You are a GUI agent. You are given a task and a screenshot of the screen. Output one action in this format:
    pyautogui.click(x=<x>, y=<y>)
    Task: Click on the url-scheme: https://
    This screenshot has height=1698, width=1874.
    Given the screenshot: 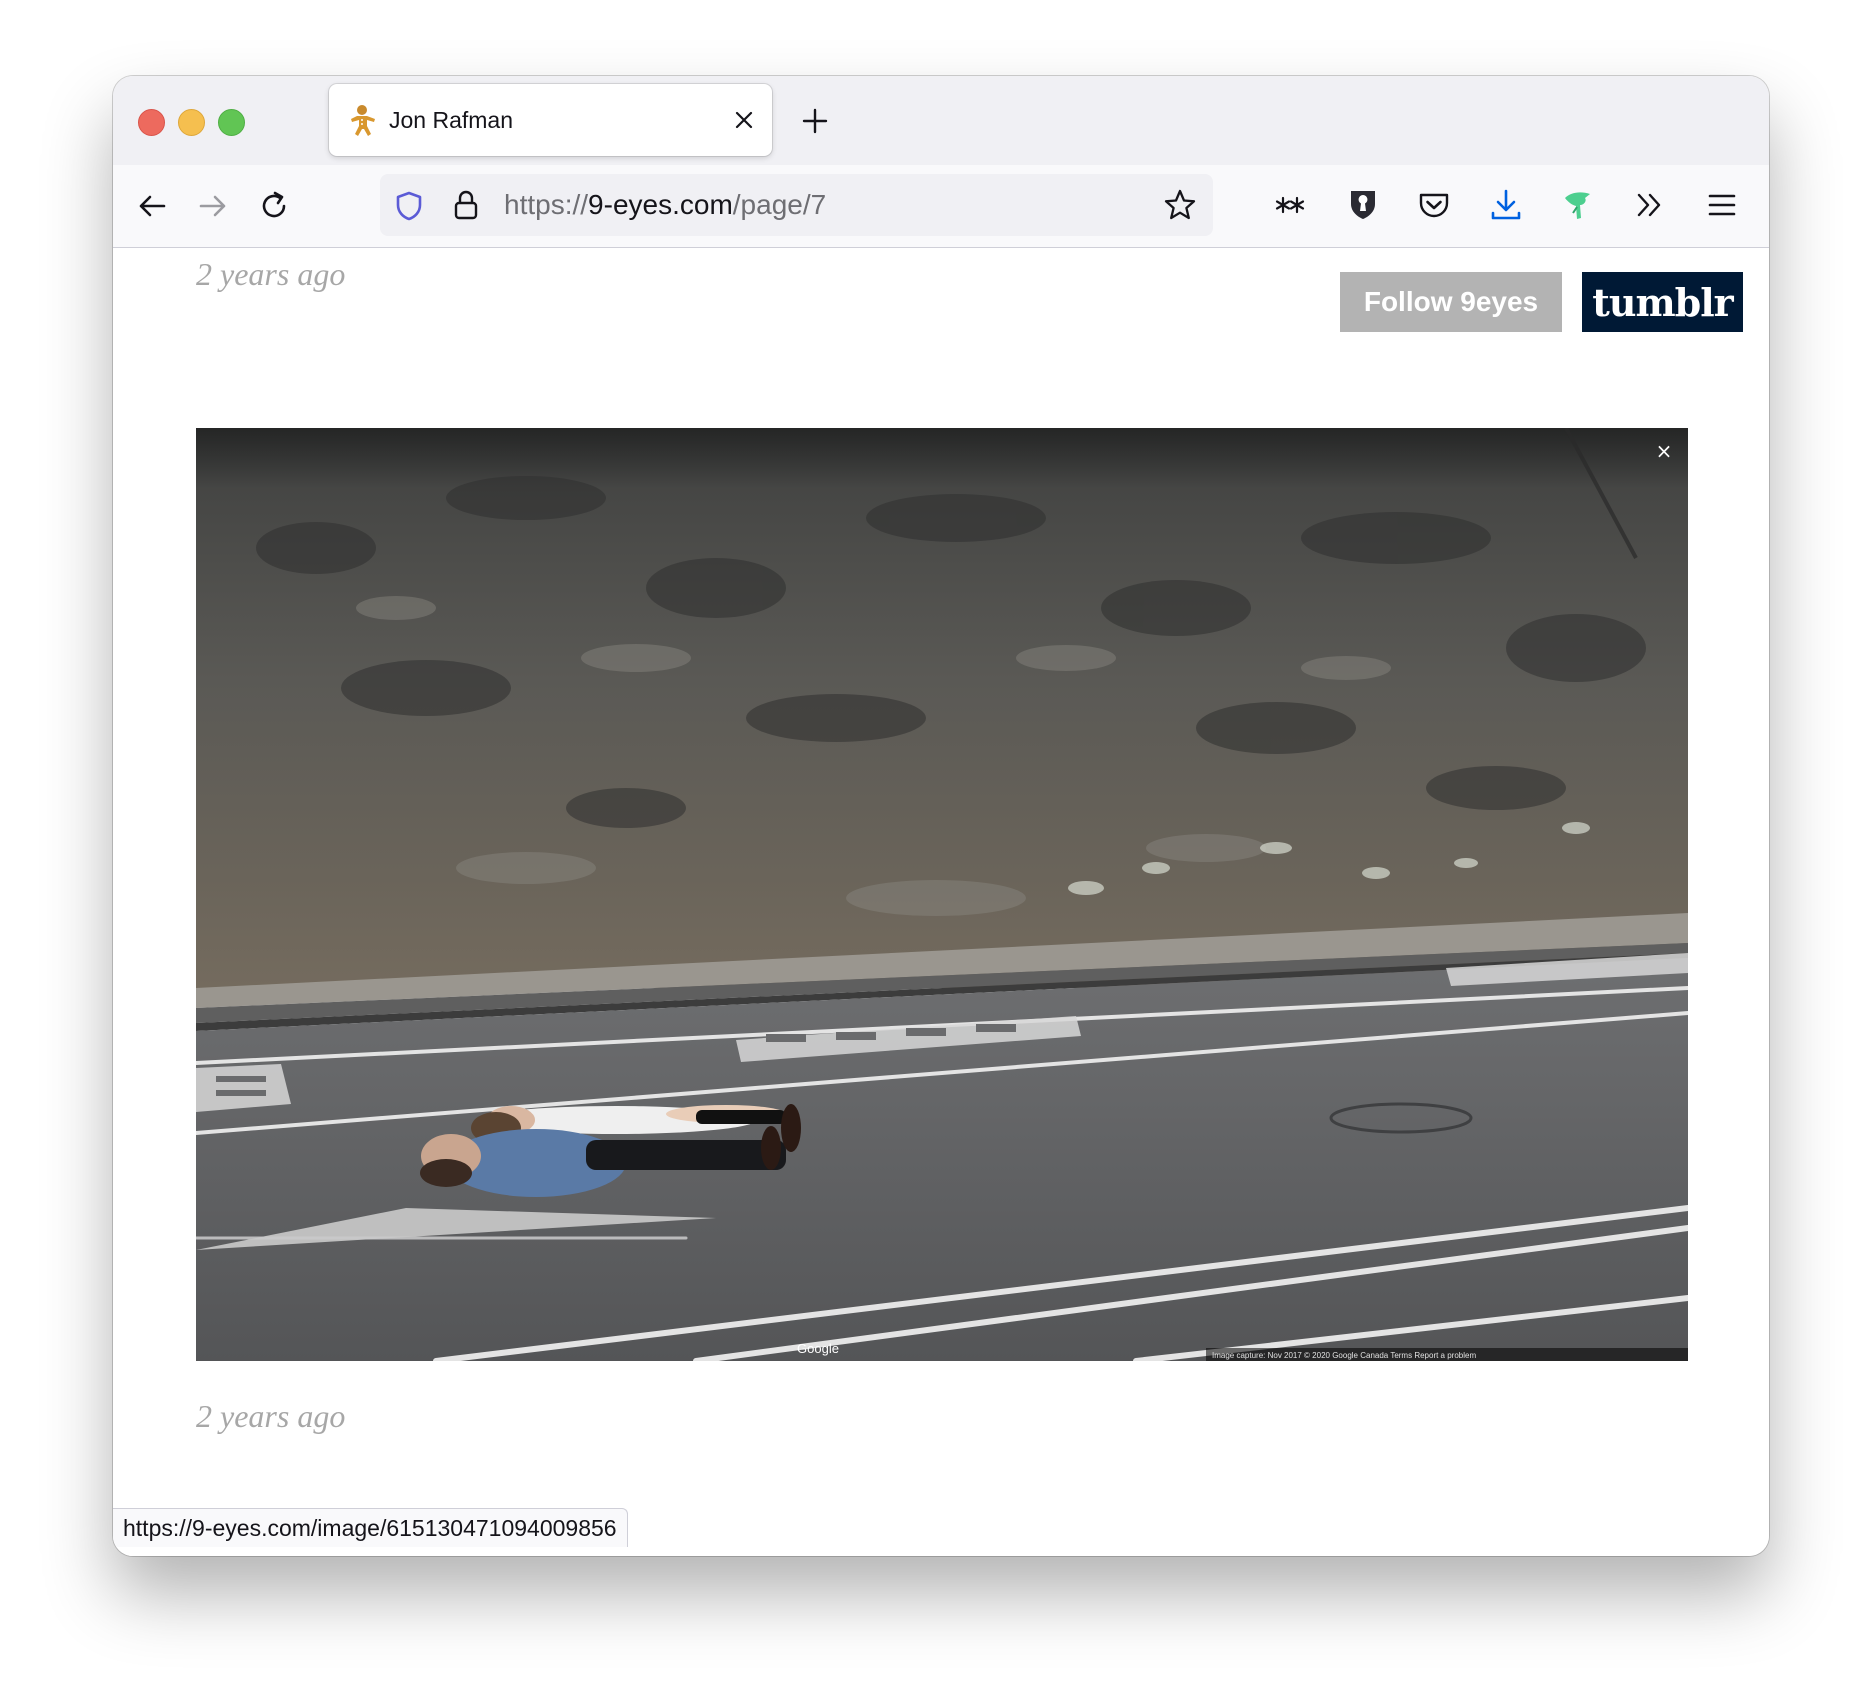 What is the action you would take?
    pyautogui.click(x=546, y=204)
    